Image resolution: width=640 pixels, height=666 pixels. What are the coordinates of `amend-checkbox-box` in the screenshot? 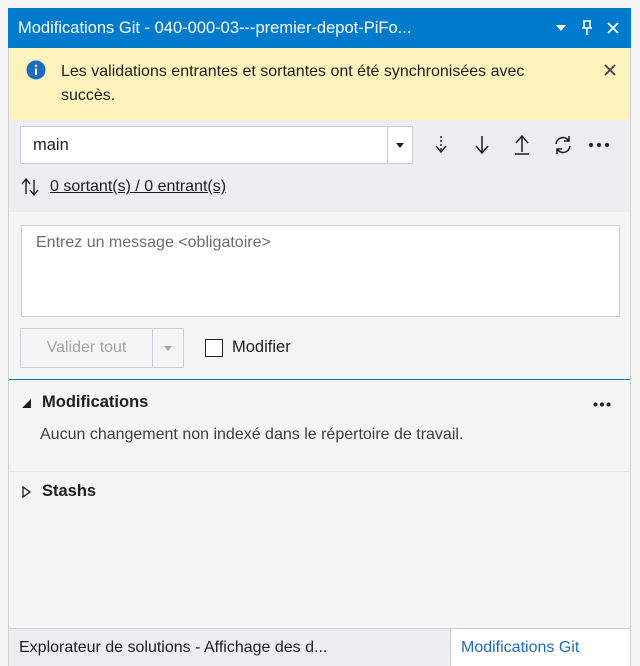 It's located at (214, 347).